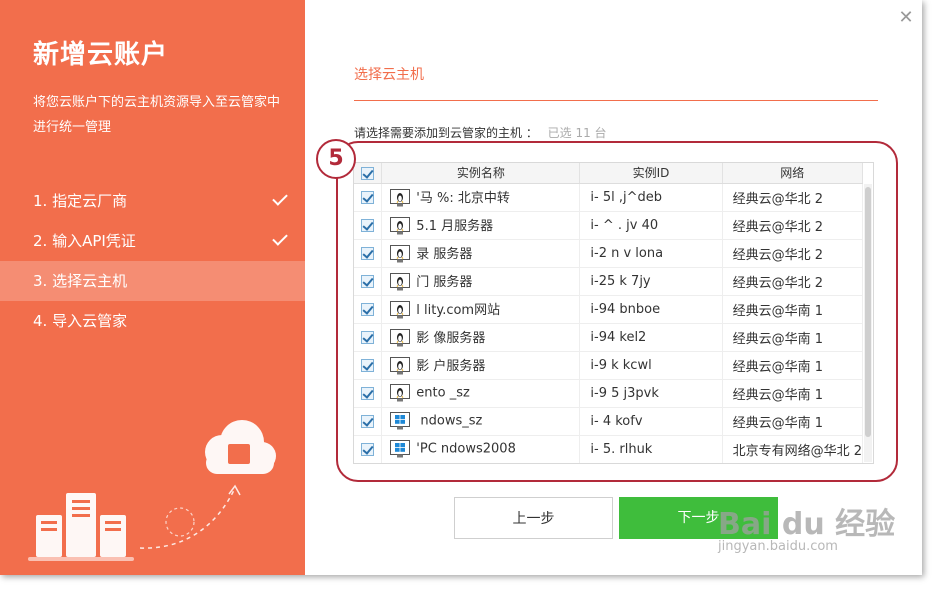 The image size is (934, 593). What do you see at coordinates (152, 490) in the screenshot?
I see `servers-cloud-illustration` at bounding box center [152, 490].